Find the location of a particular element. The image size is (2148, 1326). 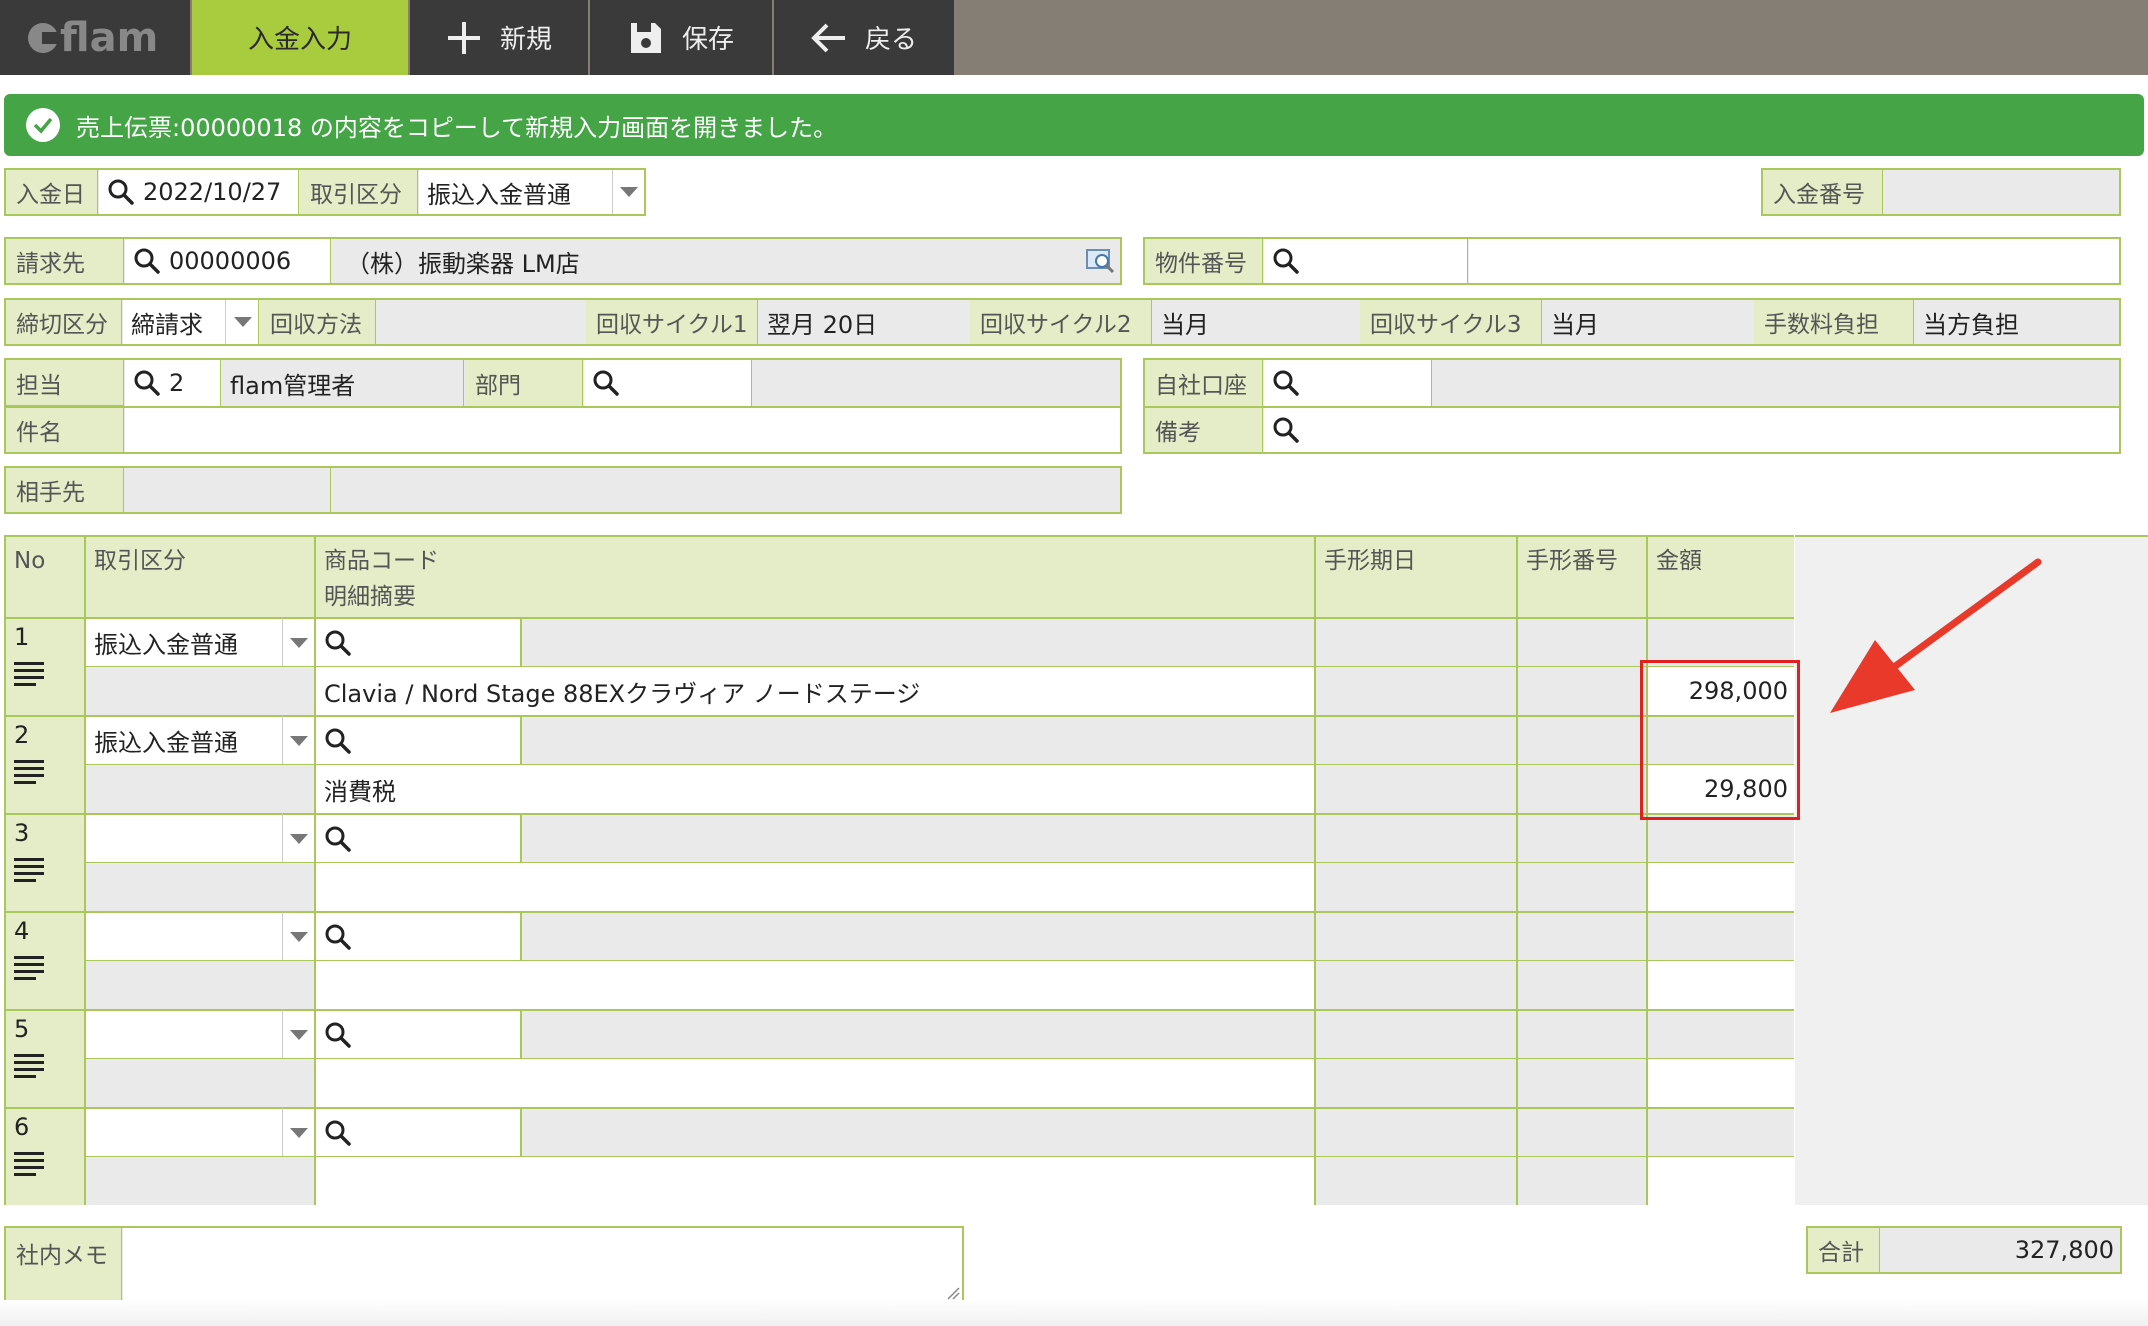

col-header-trade-type: 取引区分 is located at coordinates (201, 577).